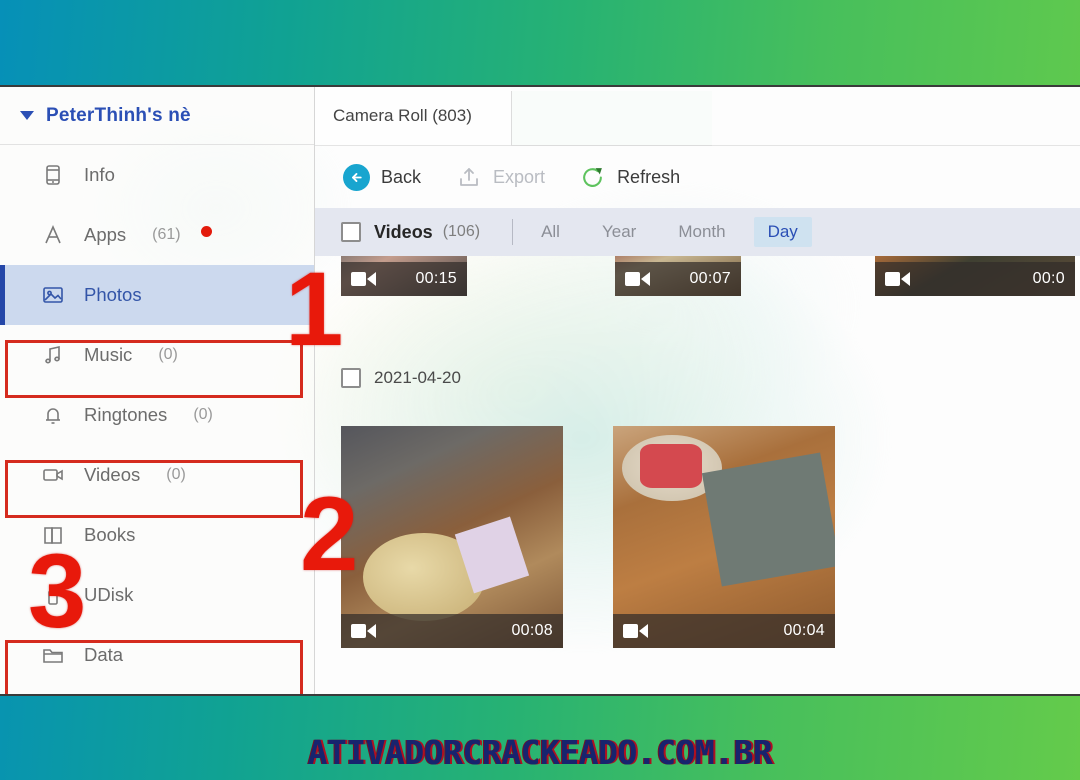 The width and height of the screenshot is (1080, 780). Describe the element at coordinates (724, 631) in the screenshot. I see `thumbnail-info-bar: 00:04` at that location.